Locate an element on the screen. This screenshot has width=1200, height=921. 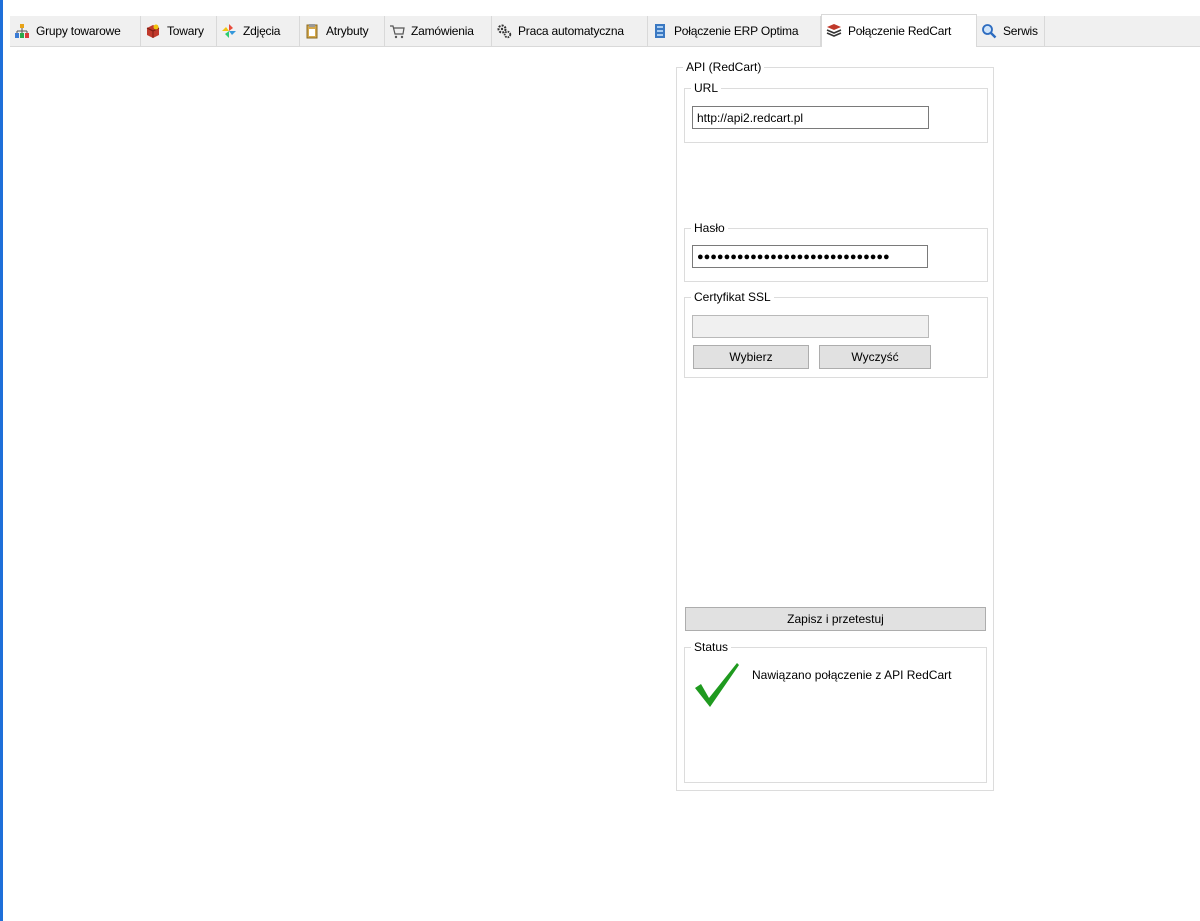
cart-icon is located at coordinates (397, 31).